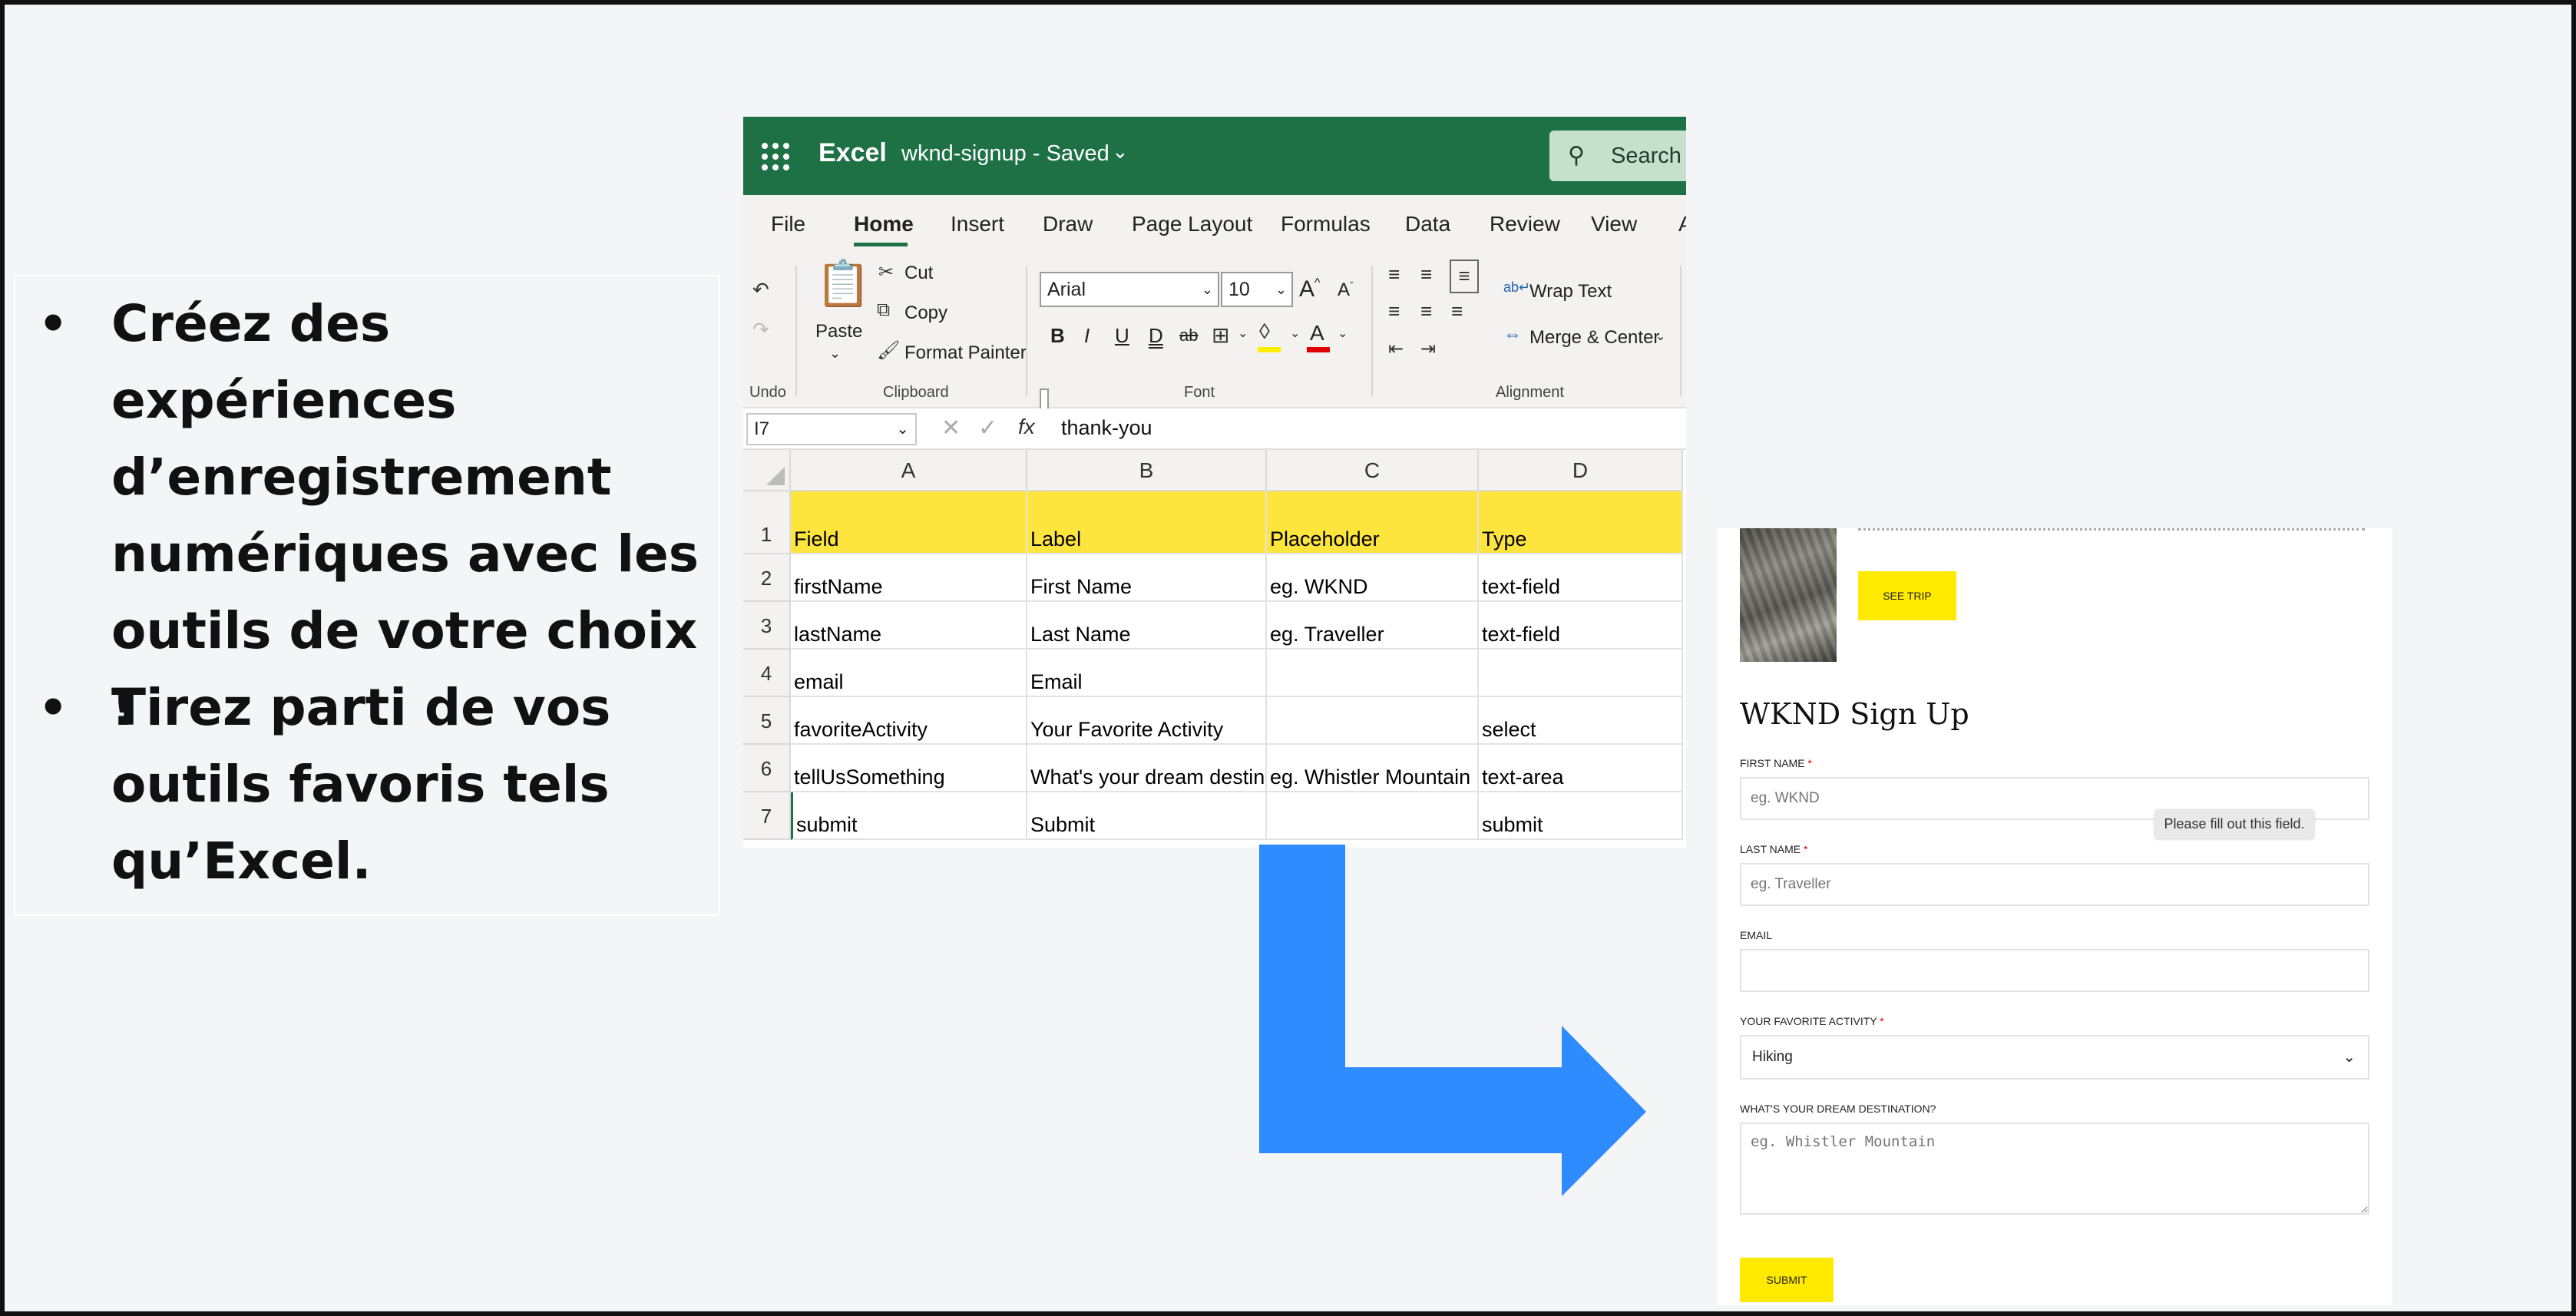  Describe the element at coordinates (1373, 578) in the screenshot. I see `table-cell: eg. WKND` at that location.